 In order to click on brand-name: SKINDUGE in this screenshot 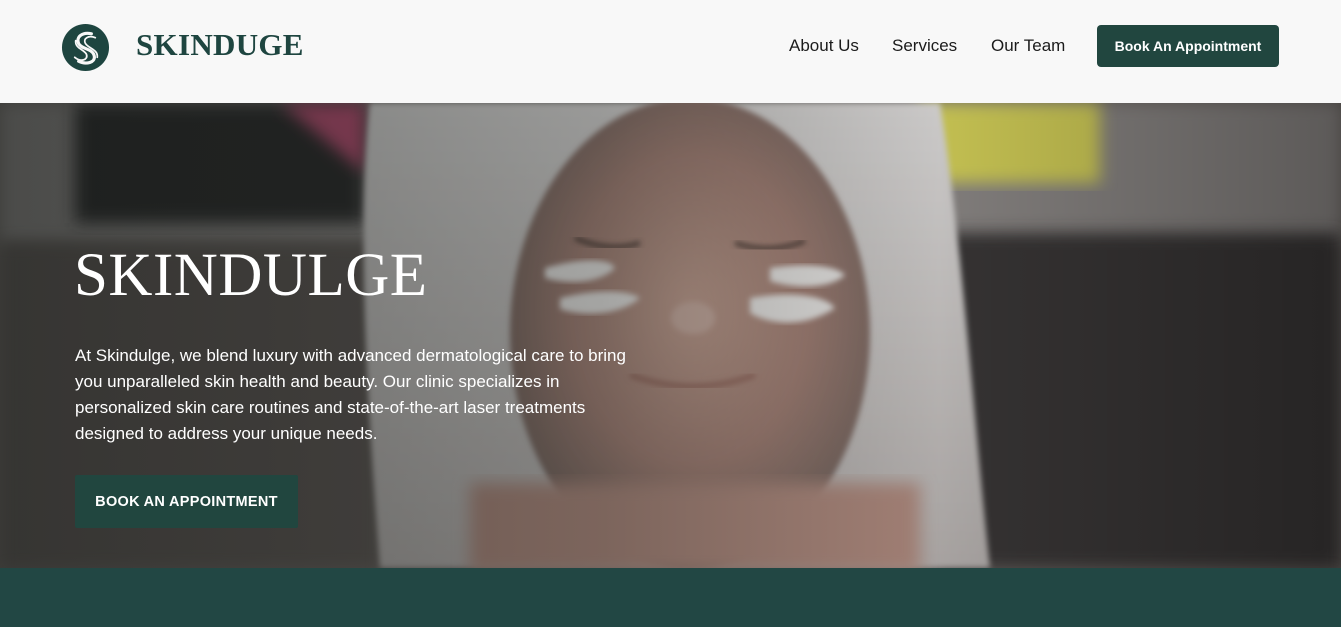, I will do `click(220, 45)`.